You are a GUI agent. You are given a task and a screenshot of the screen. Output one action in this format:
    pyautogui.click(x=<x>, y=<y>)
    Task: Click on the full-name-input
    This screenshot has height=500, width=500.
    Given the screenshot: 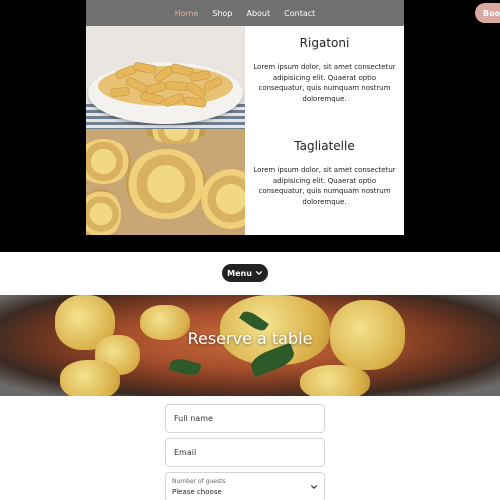 What is the action you would take?
    pyautogui.click(x=245, y=418)
    